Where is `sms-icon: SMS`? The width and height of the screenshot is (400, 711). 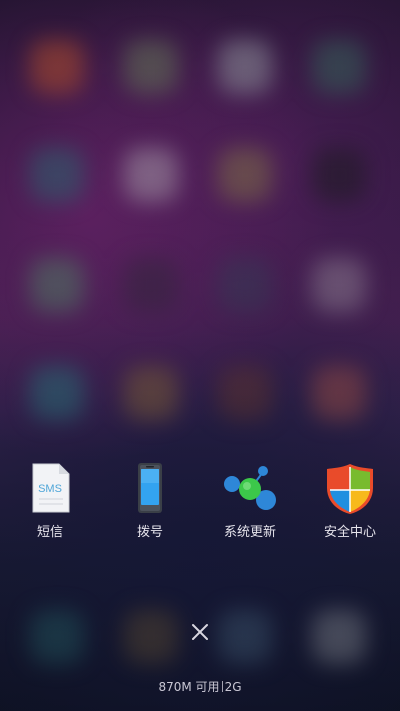 sms-icon: SMS is located at coordinates (50, 488).